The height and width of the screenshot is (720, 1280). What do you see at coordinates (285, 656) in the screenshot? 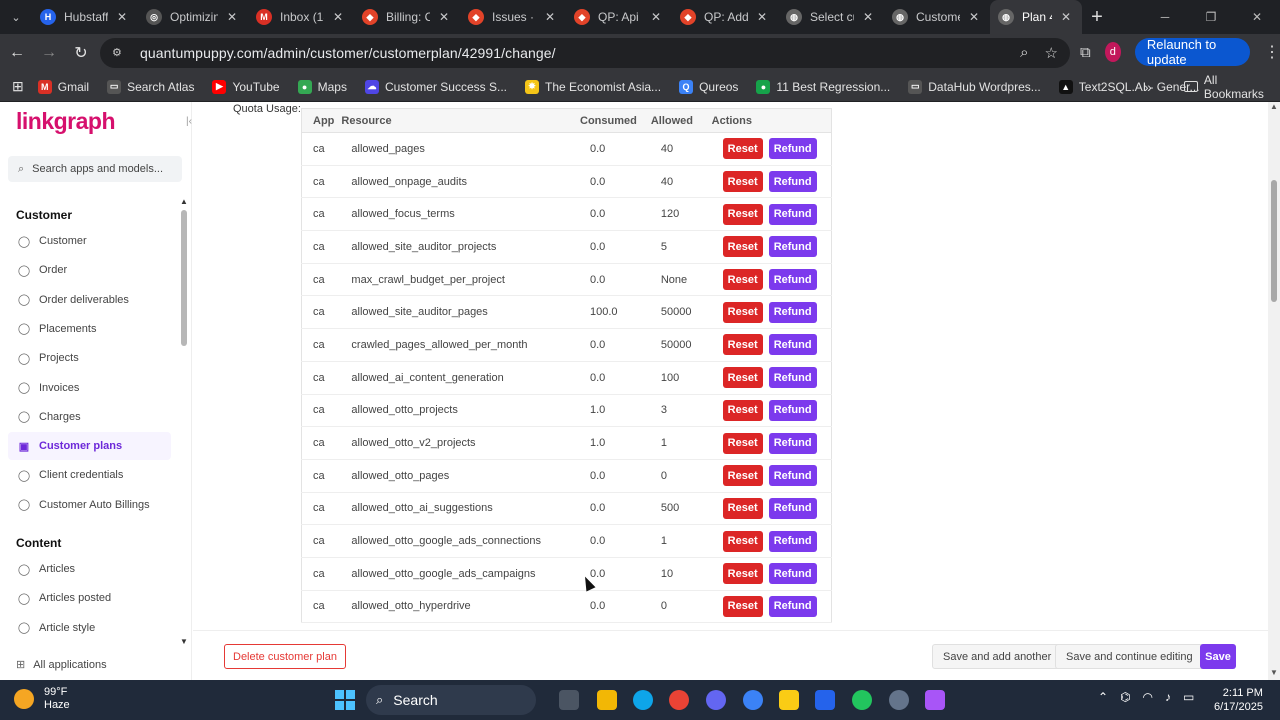
I see `delete-customer-plan-button: Delete customer plan` at bounding box center [285, 656].